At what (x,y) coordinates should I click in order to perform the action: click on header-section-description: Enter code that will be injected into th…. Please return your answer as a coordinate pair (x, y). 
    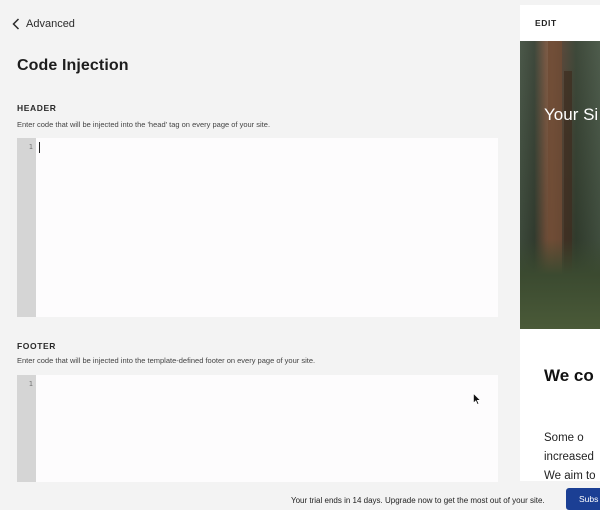
    Looking at the image, I should click on (144, 124).